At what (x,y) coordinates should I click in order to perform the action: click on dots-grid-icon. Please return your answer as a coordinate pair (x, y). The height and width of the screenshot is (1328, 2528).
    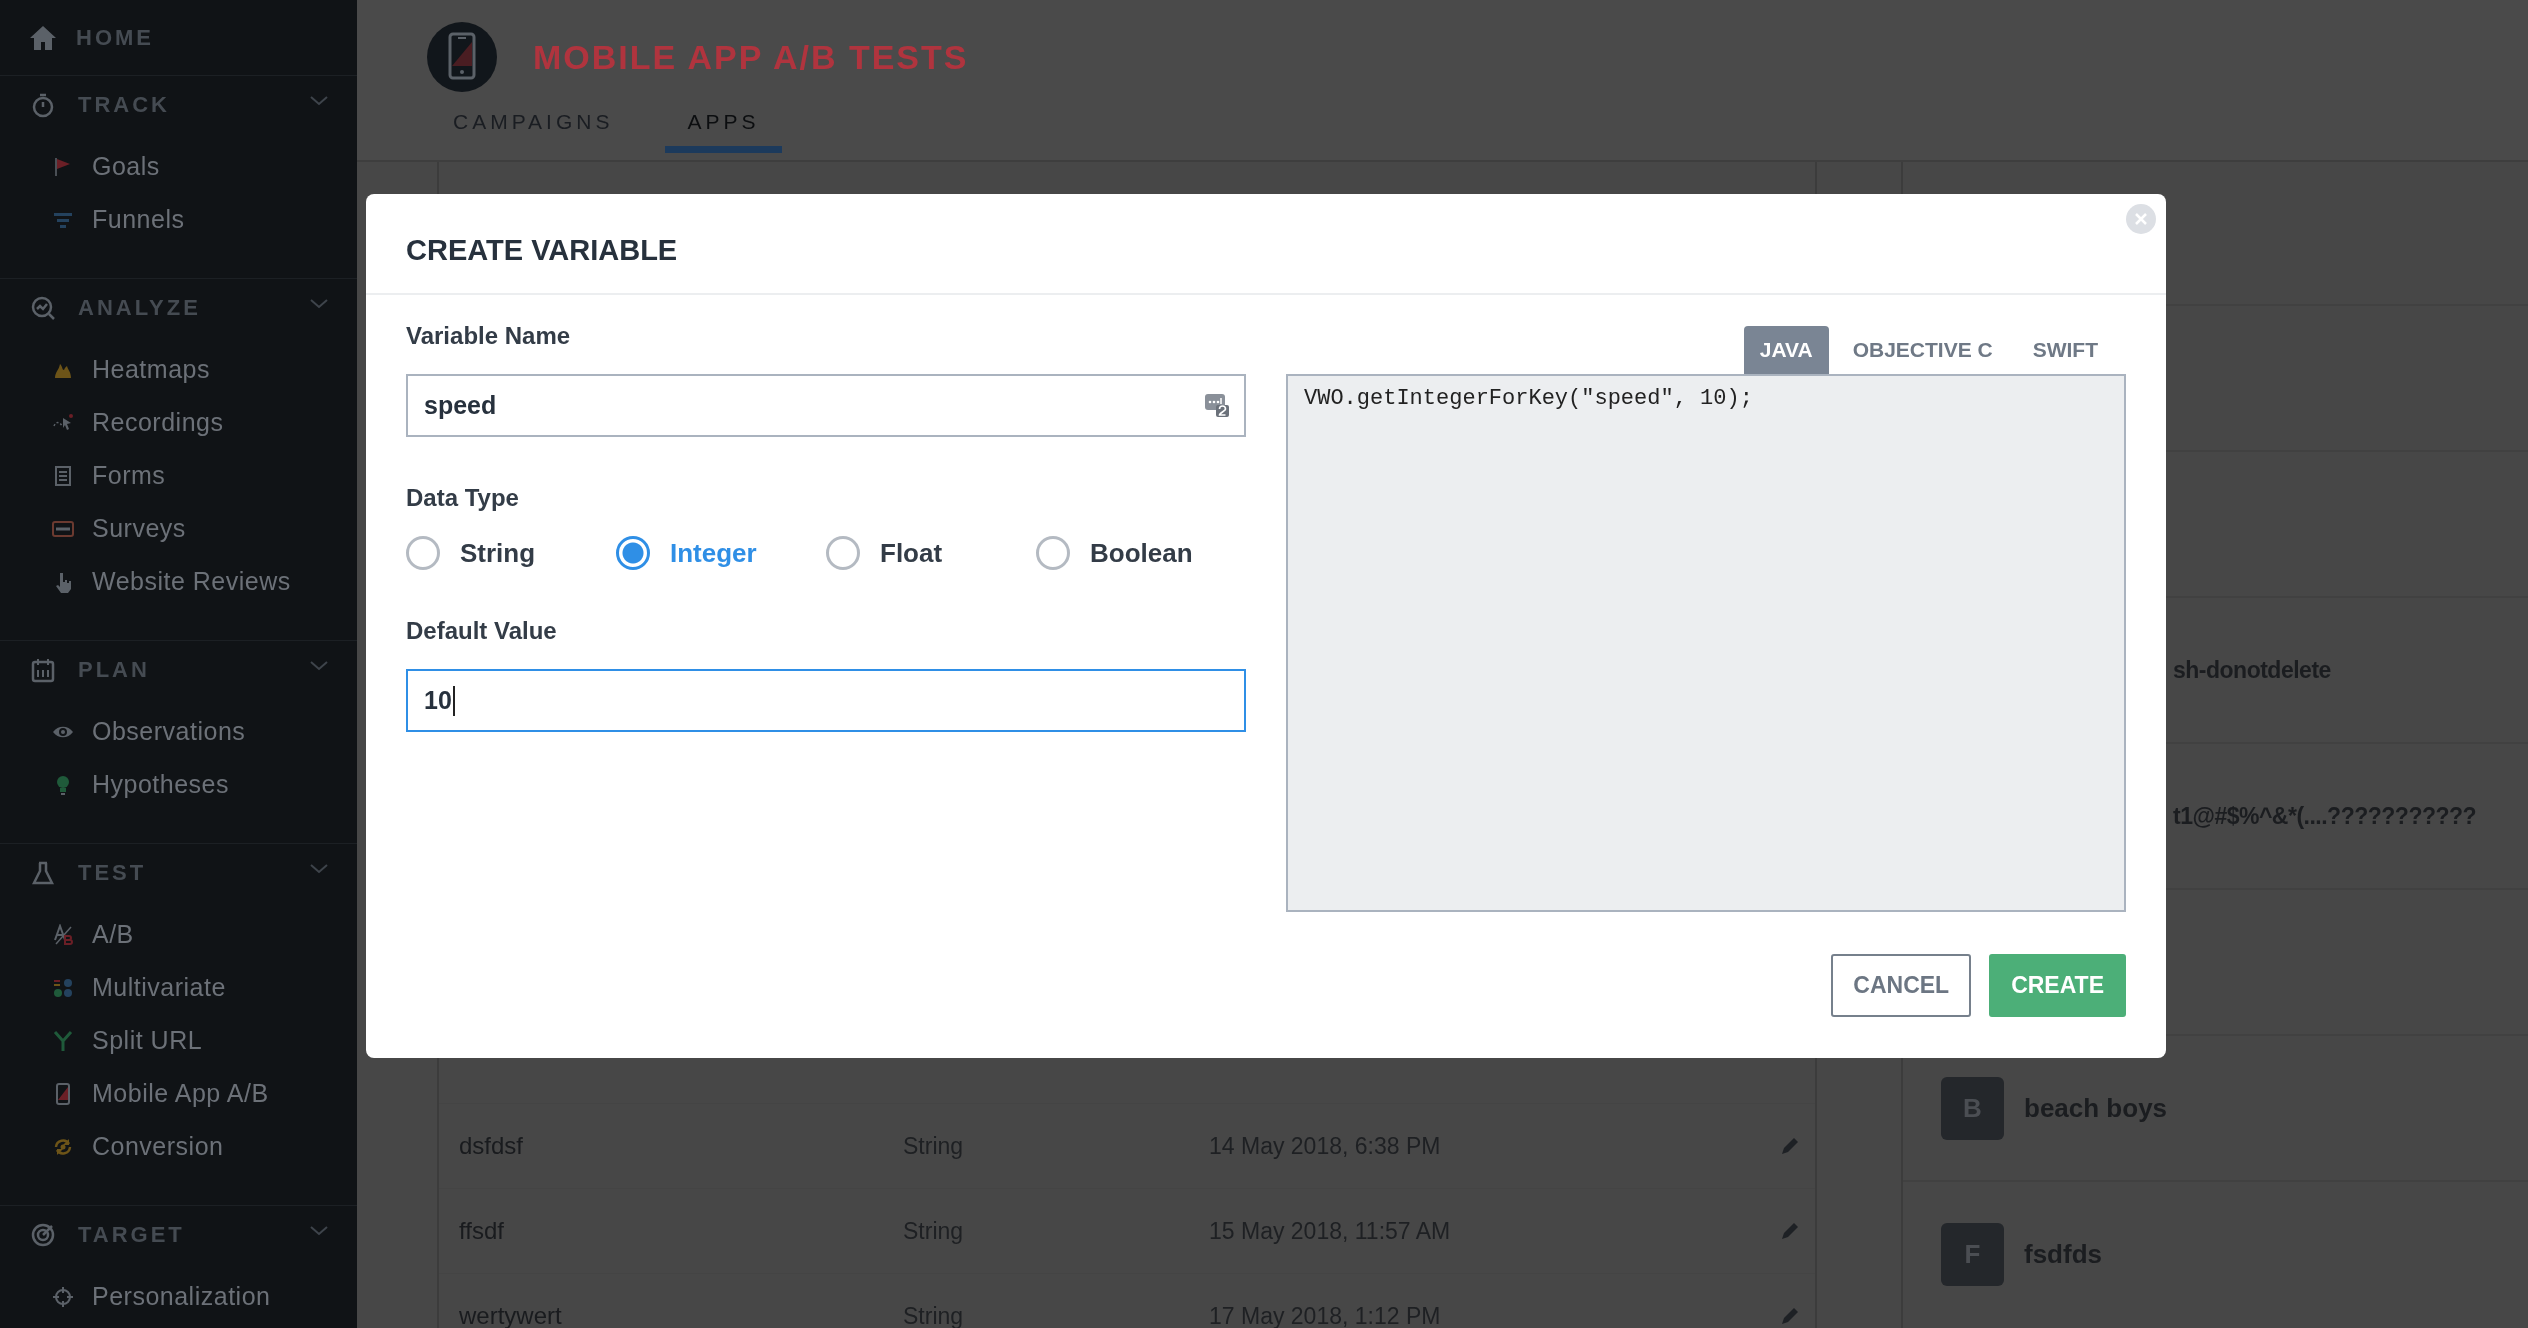
    Looking at the image, I should click on (63, 987).